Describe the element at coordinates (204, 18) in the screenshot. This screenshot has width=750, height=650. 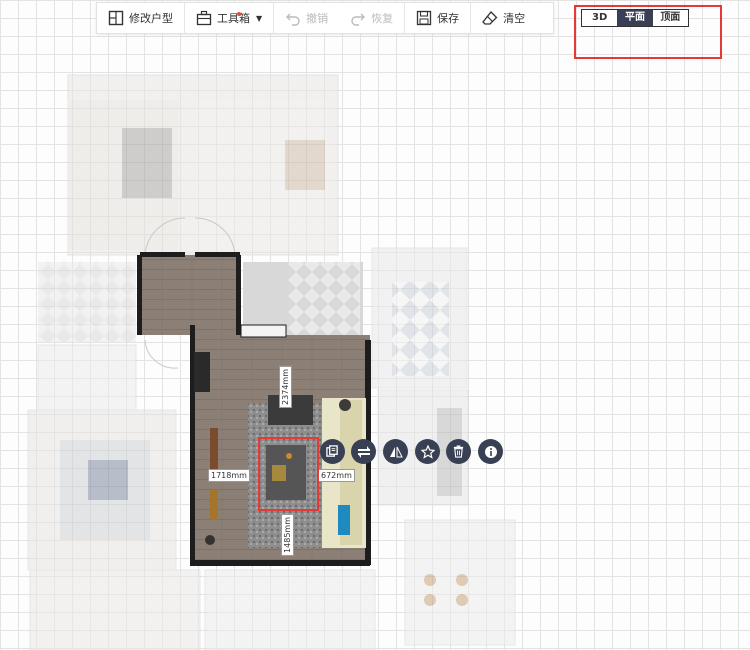
I see `toolbox-icon` at that location.